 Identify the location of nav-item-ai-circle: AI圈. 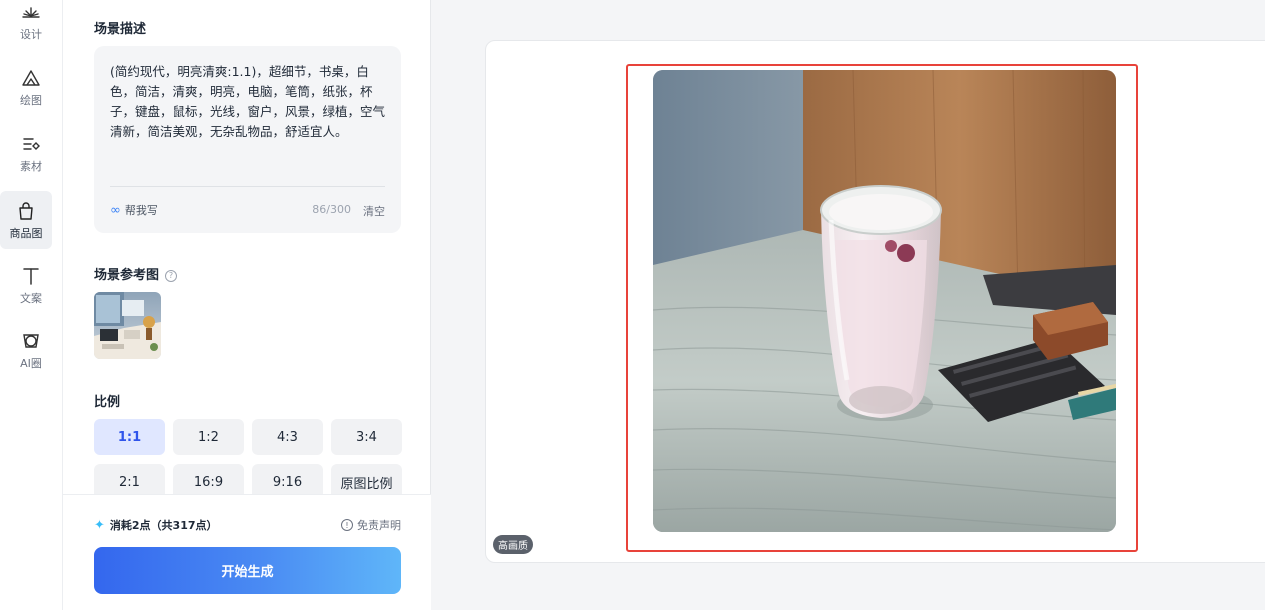
(31, 350).